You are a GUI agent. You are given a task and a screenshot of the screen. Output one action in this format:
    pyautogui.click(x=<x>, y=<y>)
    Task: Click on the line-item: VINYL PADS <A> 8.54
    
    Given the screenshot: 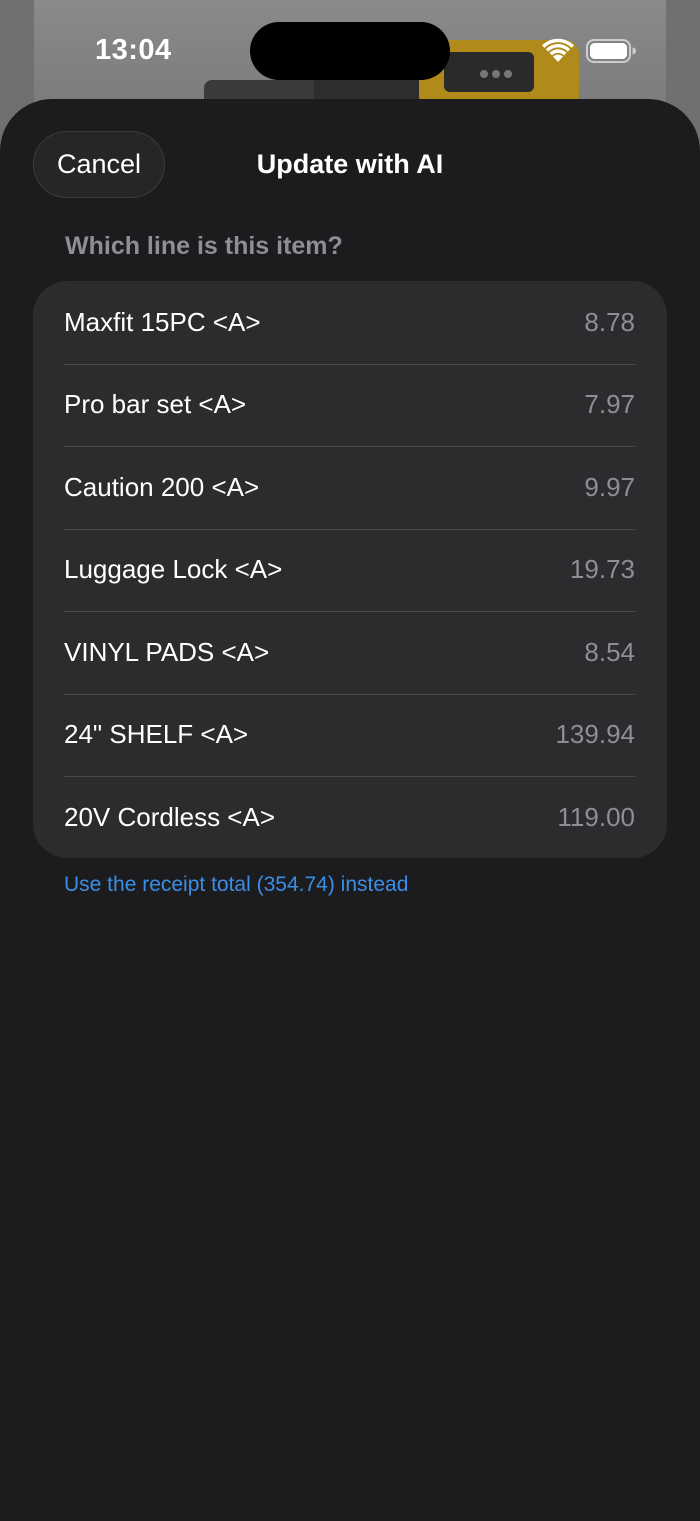 What is the action you would take?
    pyautogui.click(x=350, y=652)
    